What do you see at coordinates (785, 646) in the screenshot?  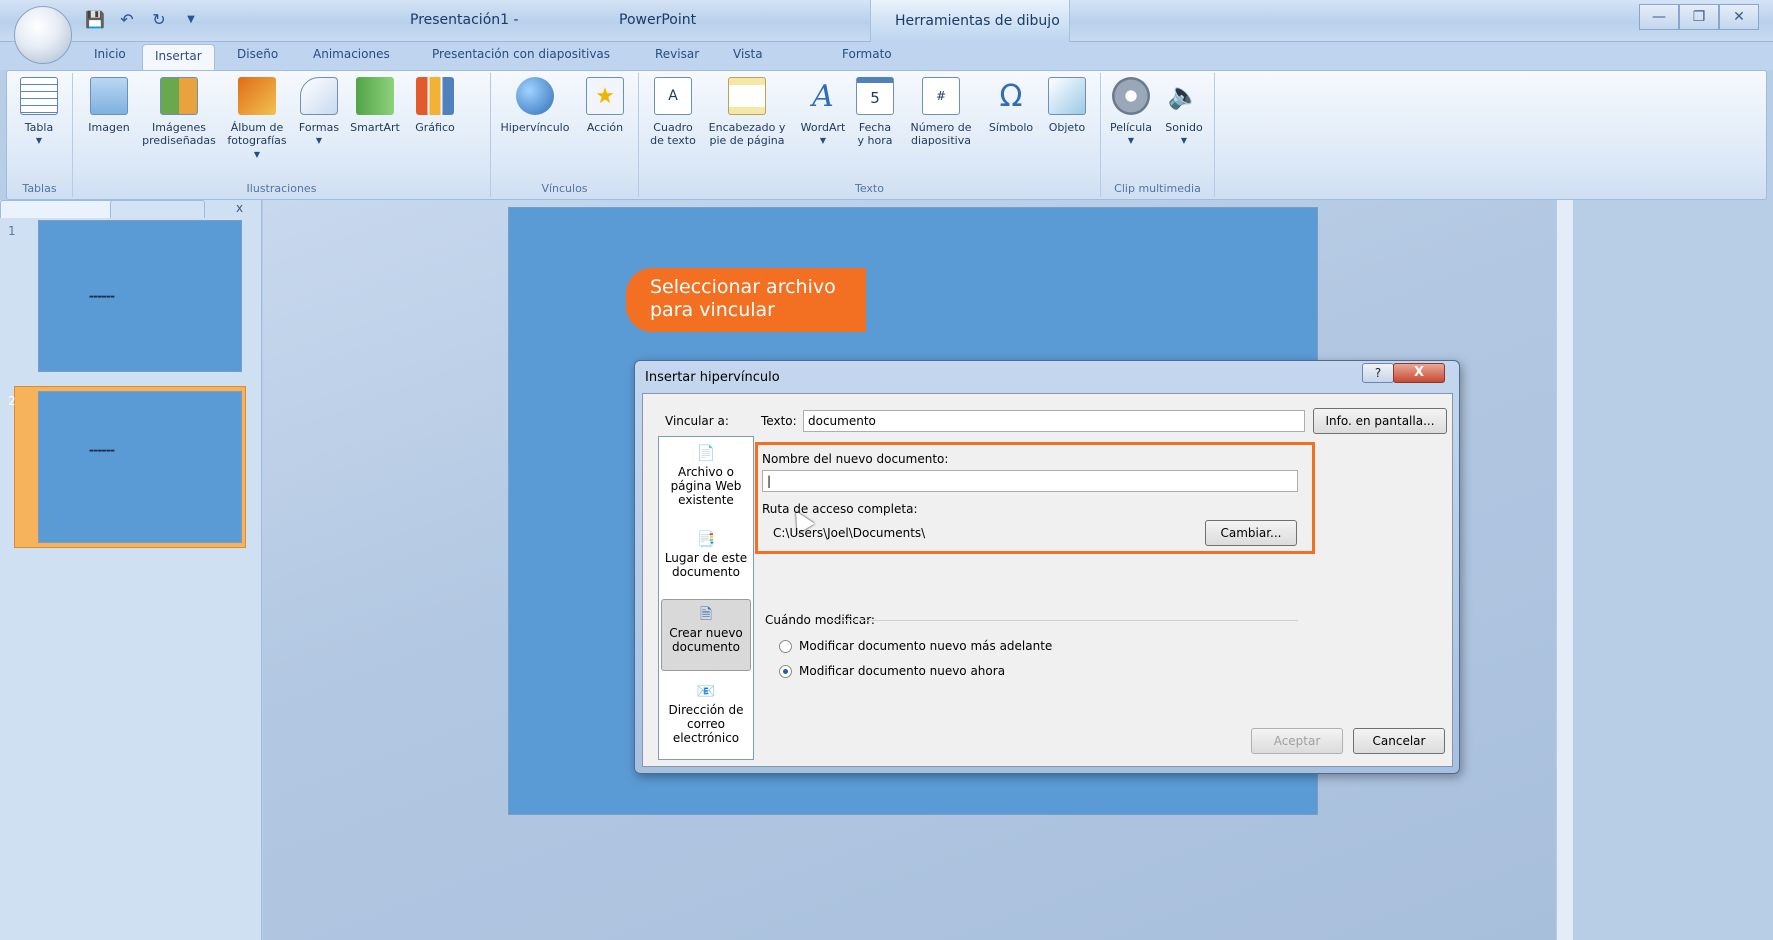 I see `radio-modificar-despues` at bounding box center [785, 646].